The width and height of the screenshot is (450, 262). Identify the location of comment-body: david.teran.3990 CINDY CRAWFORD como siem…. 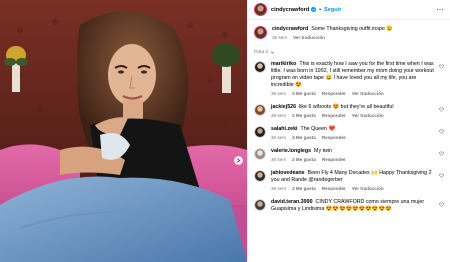
(357, 206).